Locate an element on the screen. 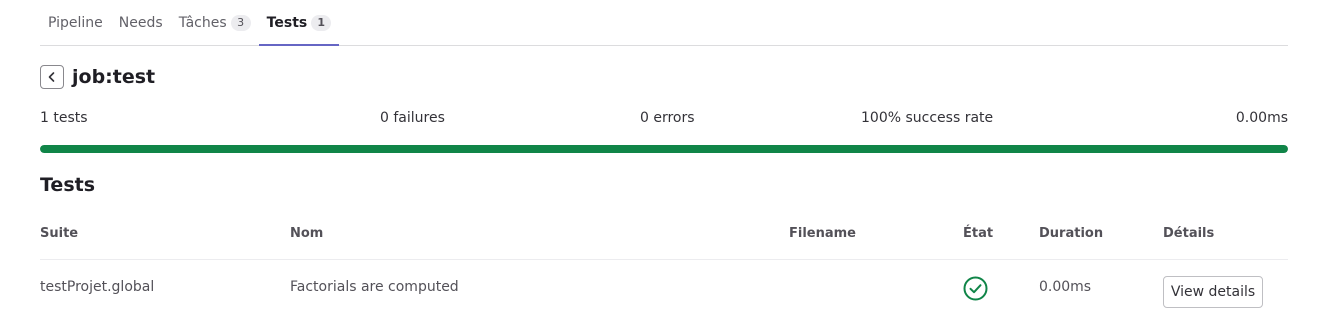 The image size is (1320, 326). tab-jobs: Tâches 3 is located at coordinates (215, 22).